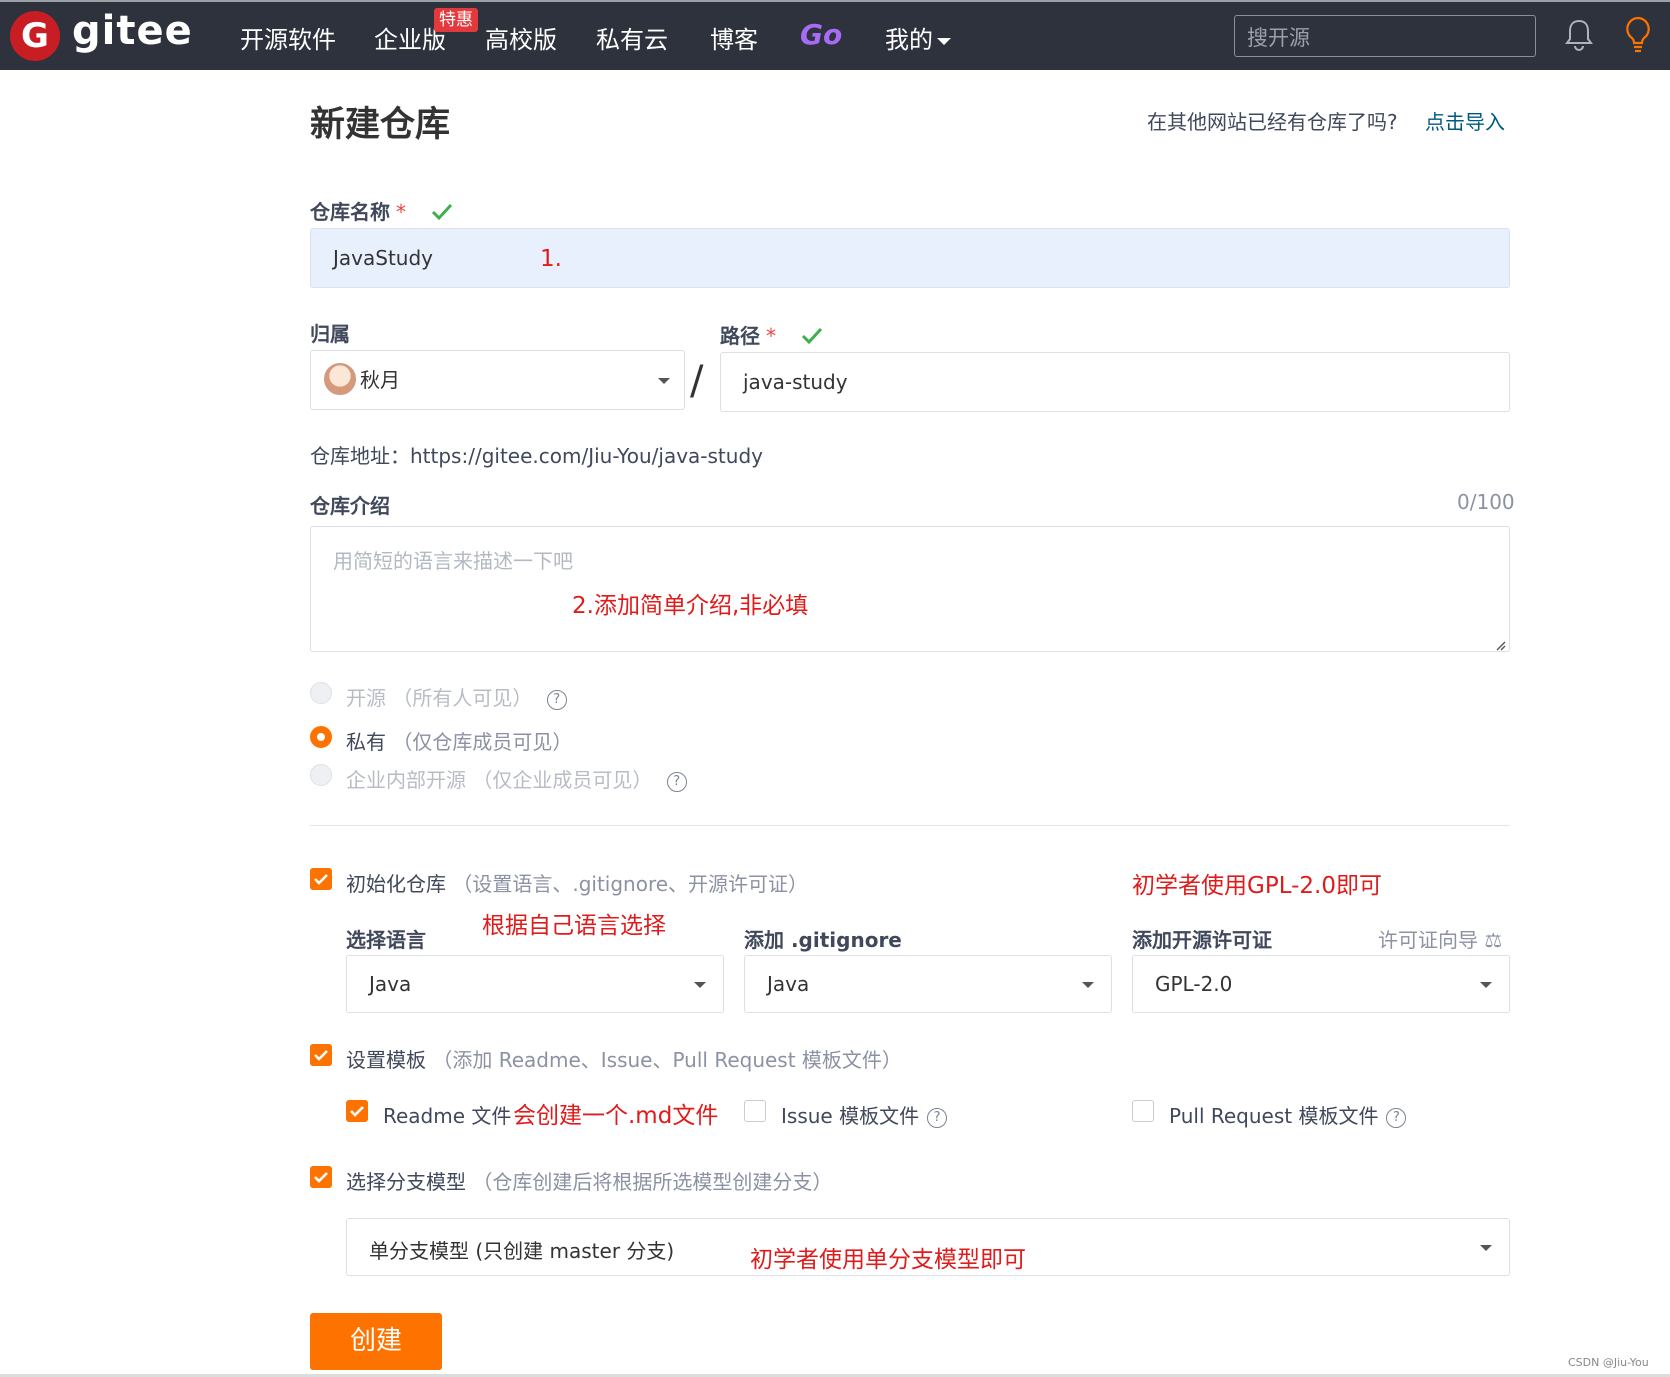 The height and width of the screenshot is (1377, 1670). Describe the element at coordinates (823, 940) in the screenshot. I see `gitignore-label: 添加 .gitignore` at that location.